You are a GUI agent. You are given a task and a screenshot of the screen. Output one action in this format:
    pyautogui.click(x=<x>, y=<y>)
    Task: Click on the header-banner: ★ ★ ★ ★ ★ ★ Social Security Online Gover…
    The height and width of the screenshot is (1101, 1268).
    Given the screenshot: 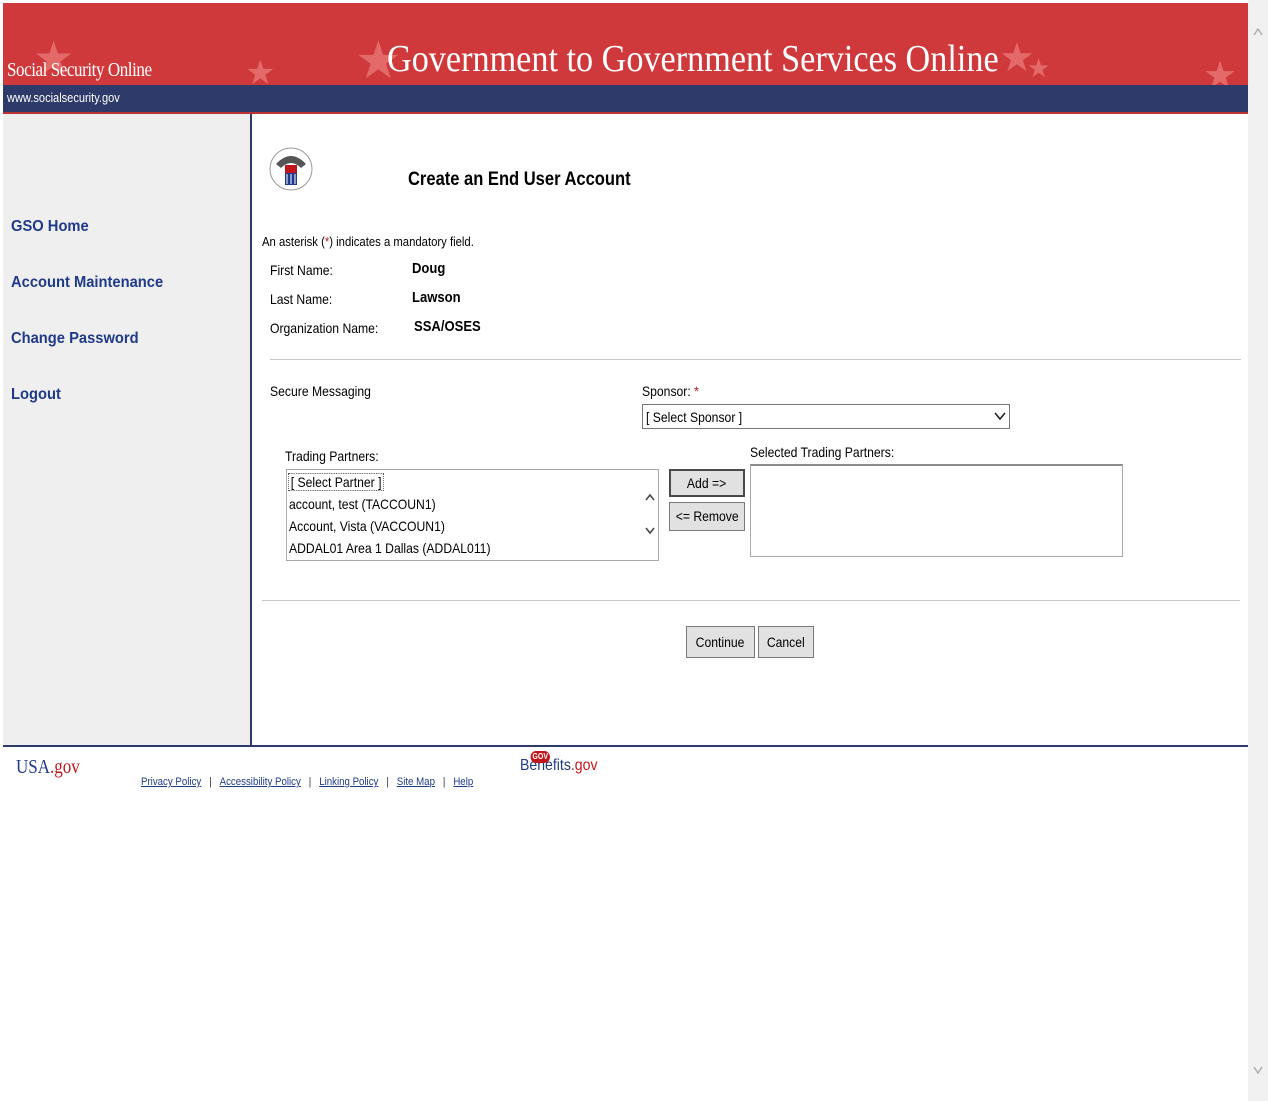 What is the action you would take?
    pyautogui.click(x=625, y=44)
    